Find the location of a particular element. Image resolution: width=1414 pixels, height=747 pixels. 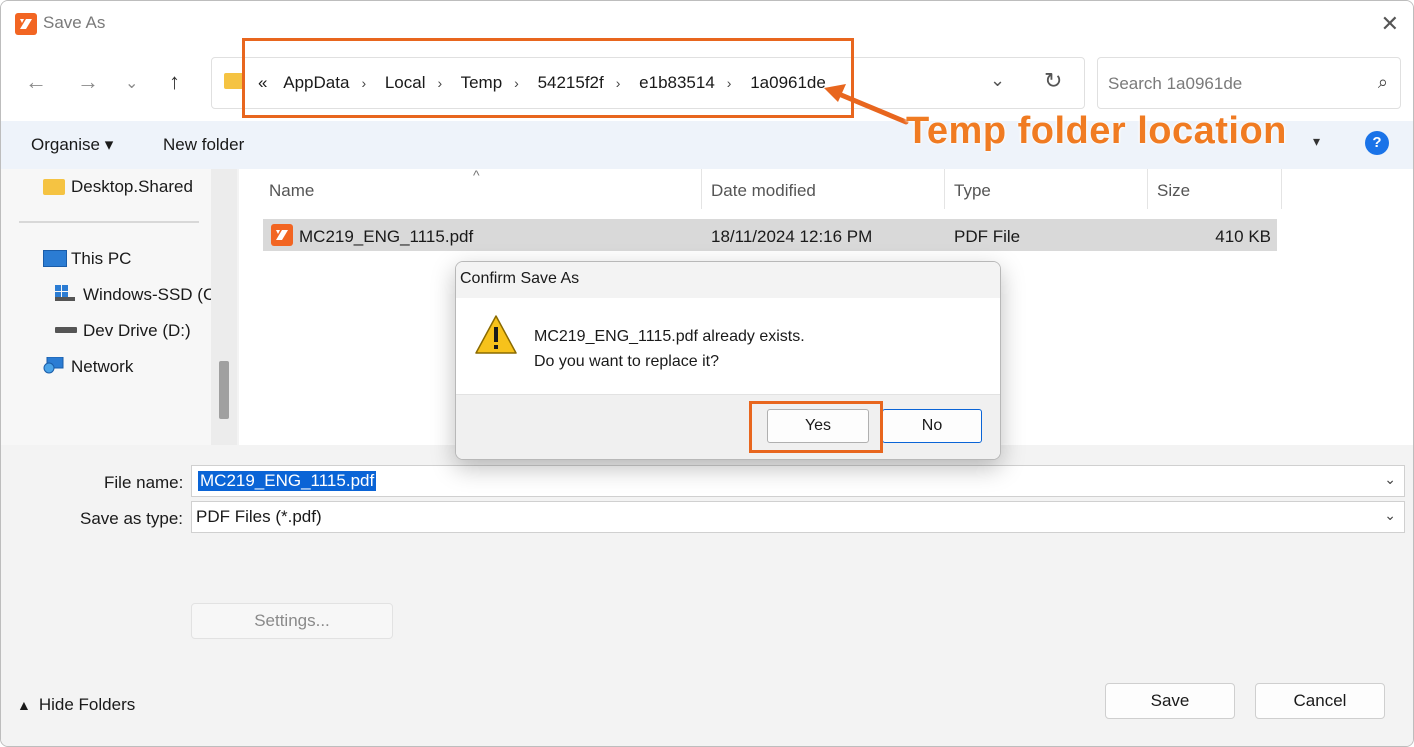

column-header-type: Type is located at coordinates (972, 191).